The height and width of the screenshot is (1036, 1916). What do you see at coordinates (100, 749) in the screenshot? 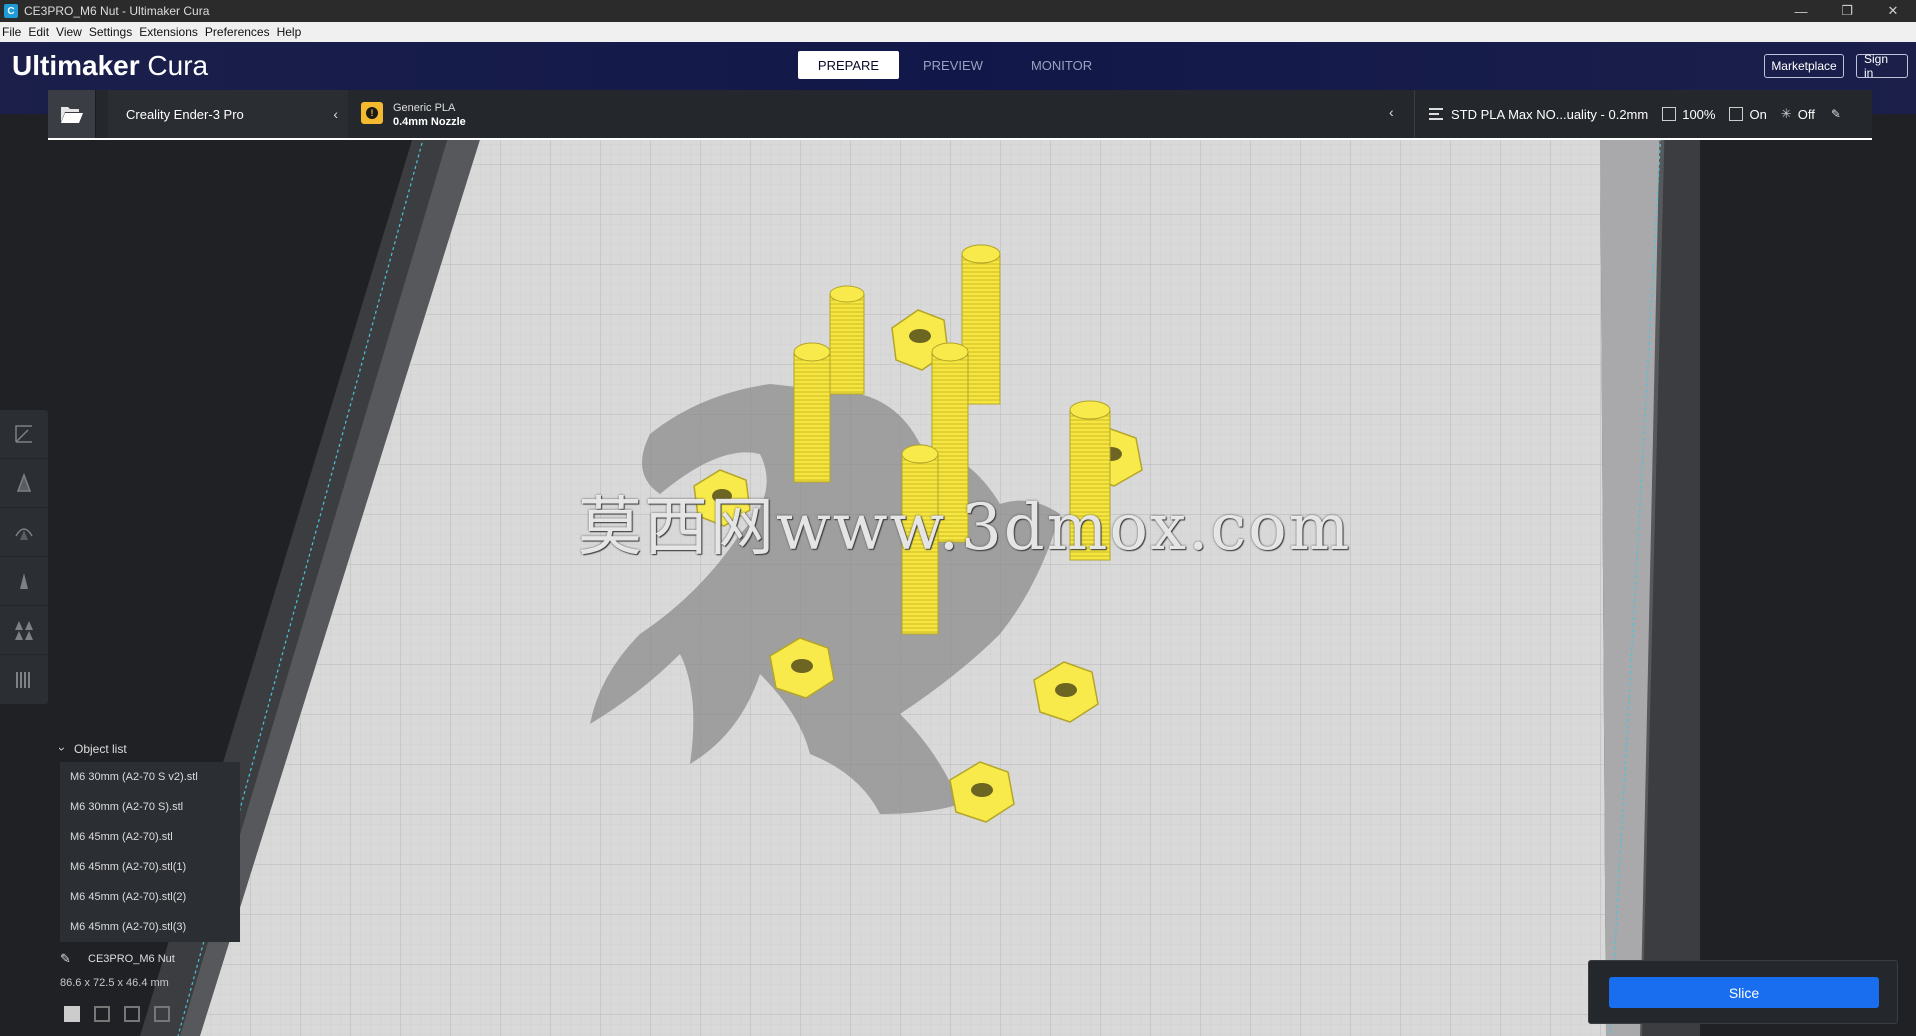
I see `object-list-title: Object list` at bounding box center [100, 749].